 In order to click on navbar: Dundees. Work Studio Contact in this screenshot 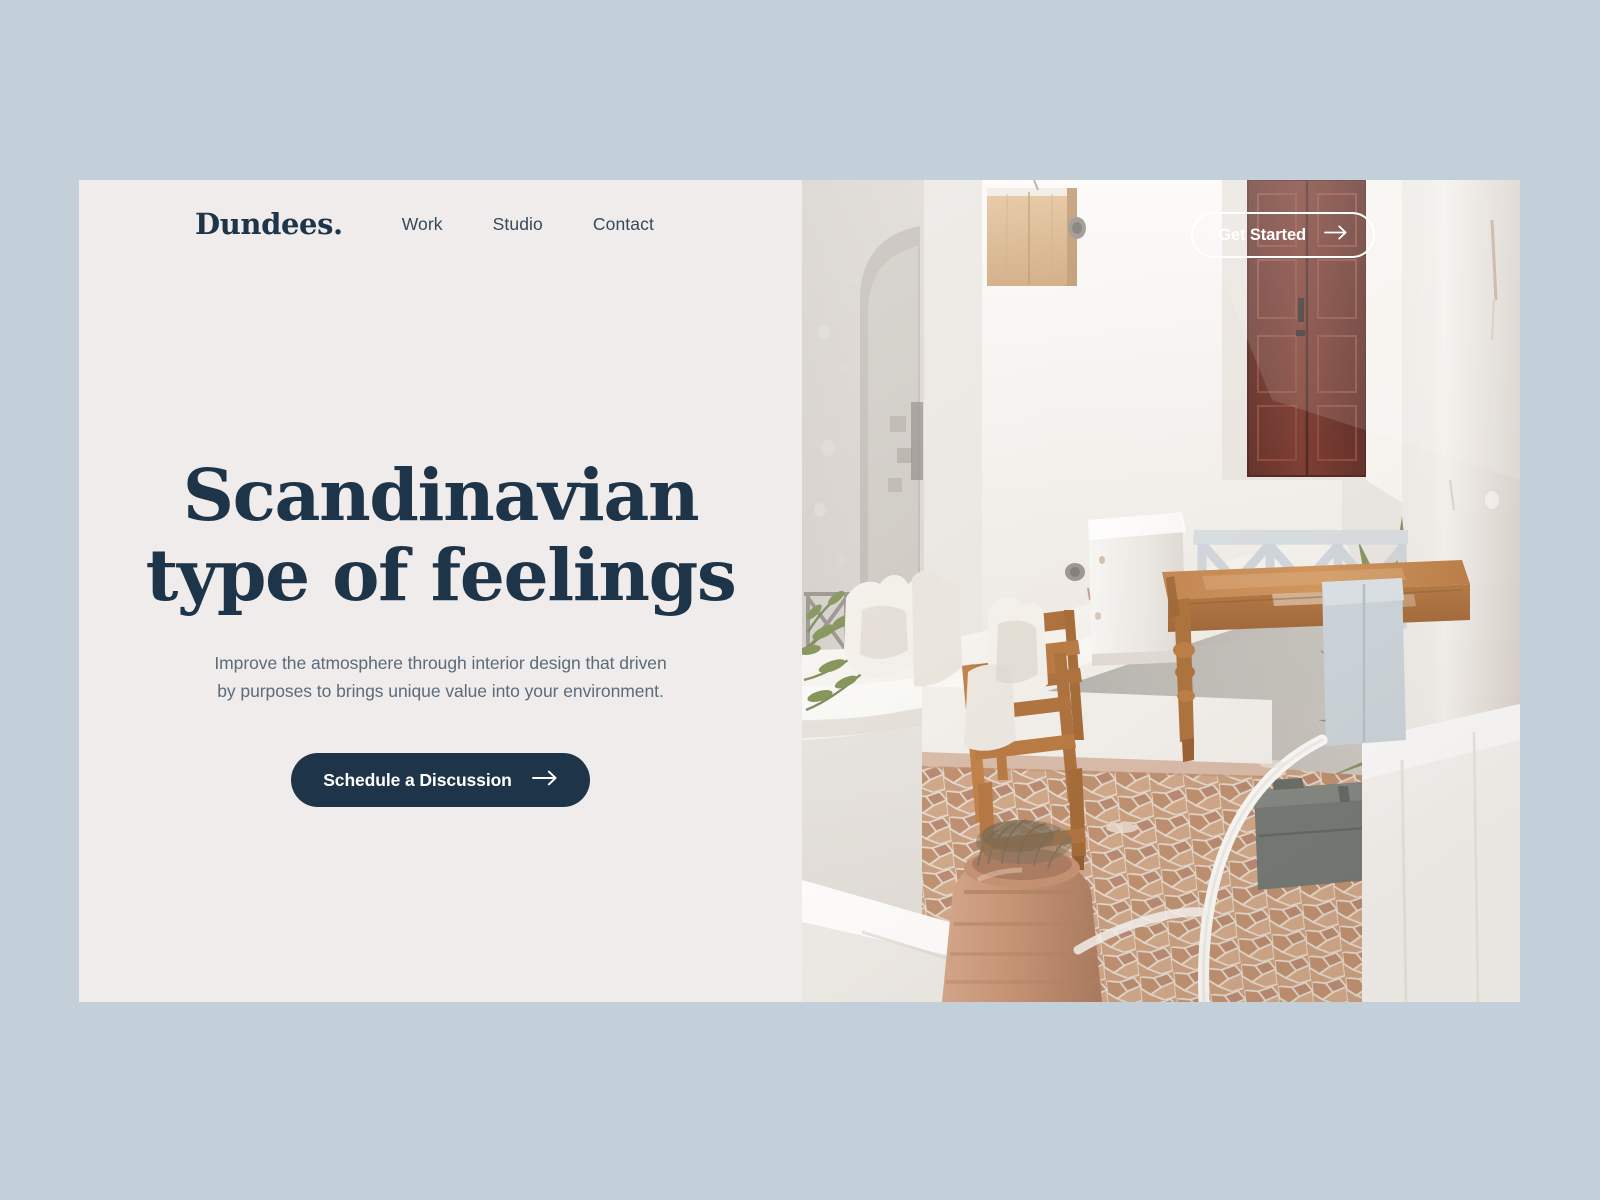, I will do `click(424, 224)`.